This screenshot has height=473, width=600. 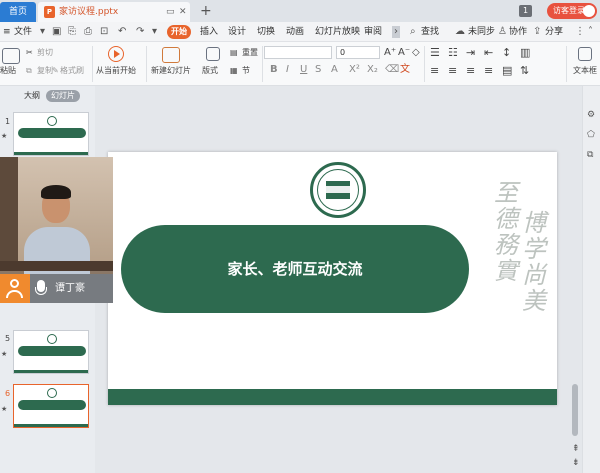 What do you see at coordinates (358, 52) in the screenshot?
I see `font-size-select: 0` at bounding box center [358, 52].